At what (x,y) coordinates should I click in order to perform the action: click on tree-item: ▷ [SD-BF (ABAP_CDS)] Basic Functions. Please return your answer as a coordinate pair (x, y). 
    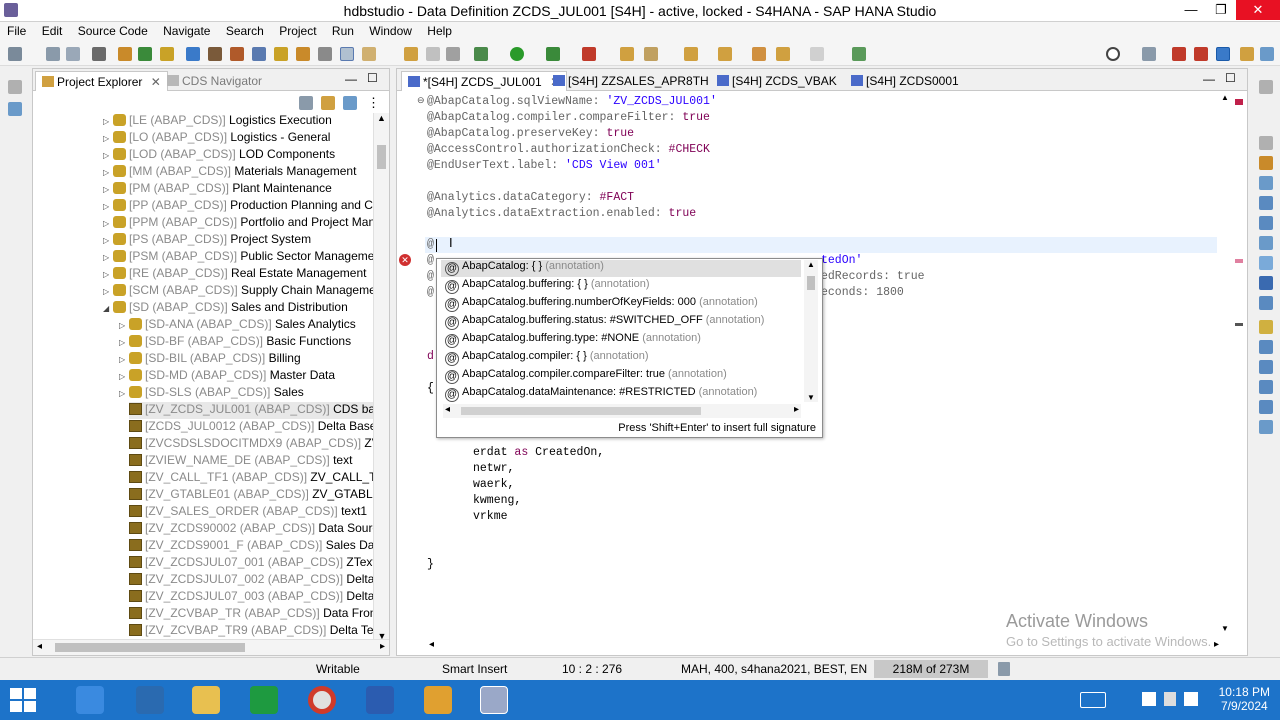
    Looking at the image, I should click on (246, 342).